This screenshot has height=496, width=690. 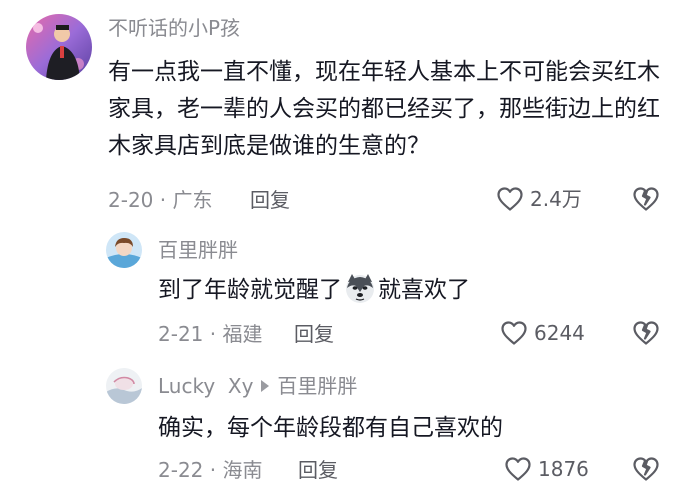 What do you see at coordinates (257, 386) in the screenshot?
I see `comment-username: Lucky Xy 百里胖胖` at bounding box center [257, 386].